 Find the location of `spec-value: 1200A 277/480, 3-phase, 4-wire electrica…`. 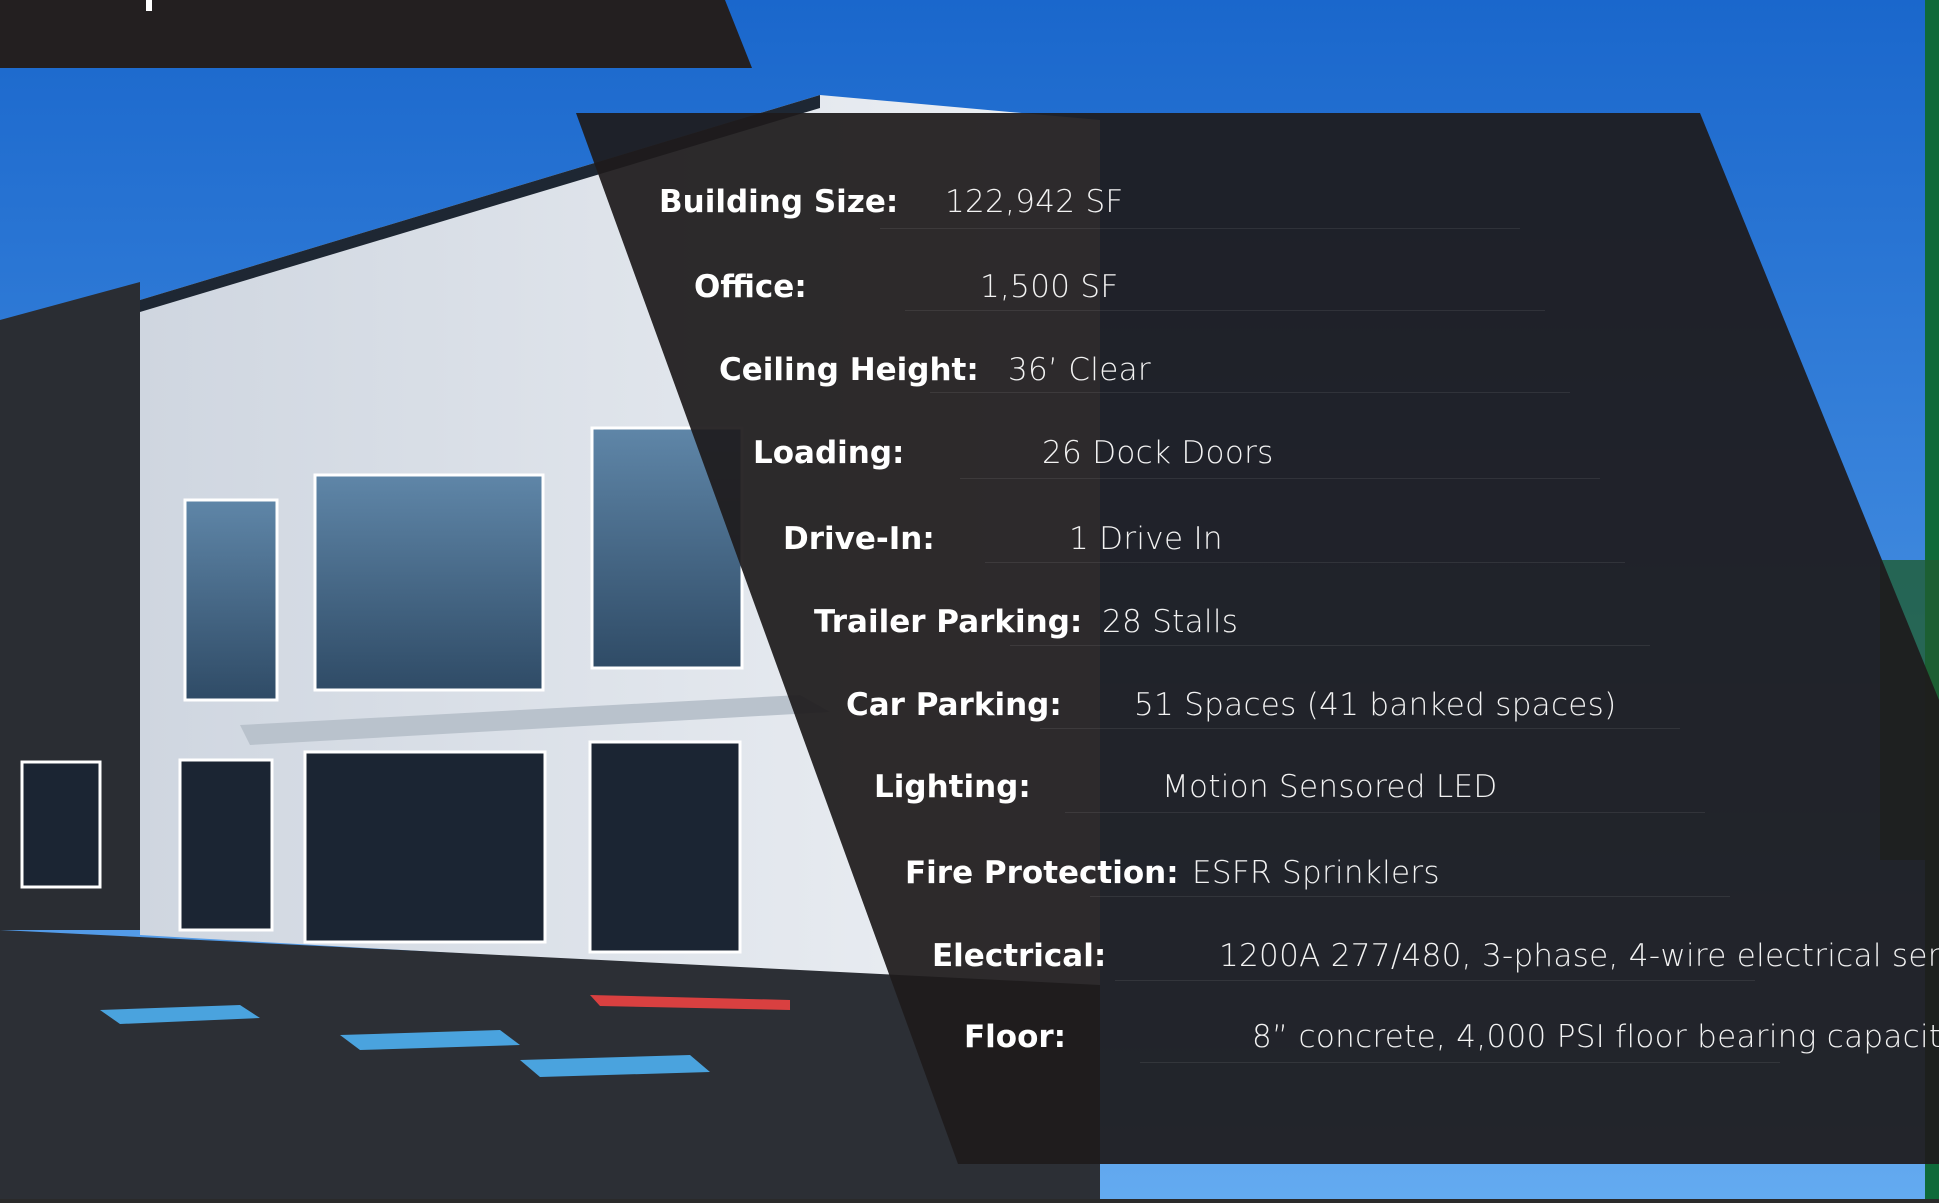

spec-value: 1200A 277/480, 3-phase, 4-wire electrica… is located at coordinates (1579, 956).